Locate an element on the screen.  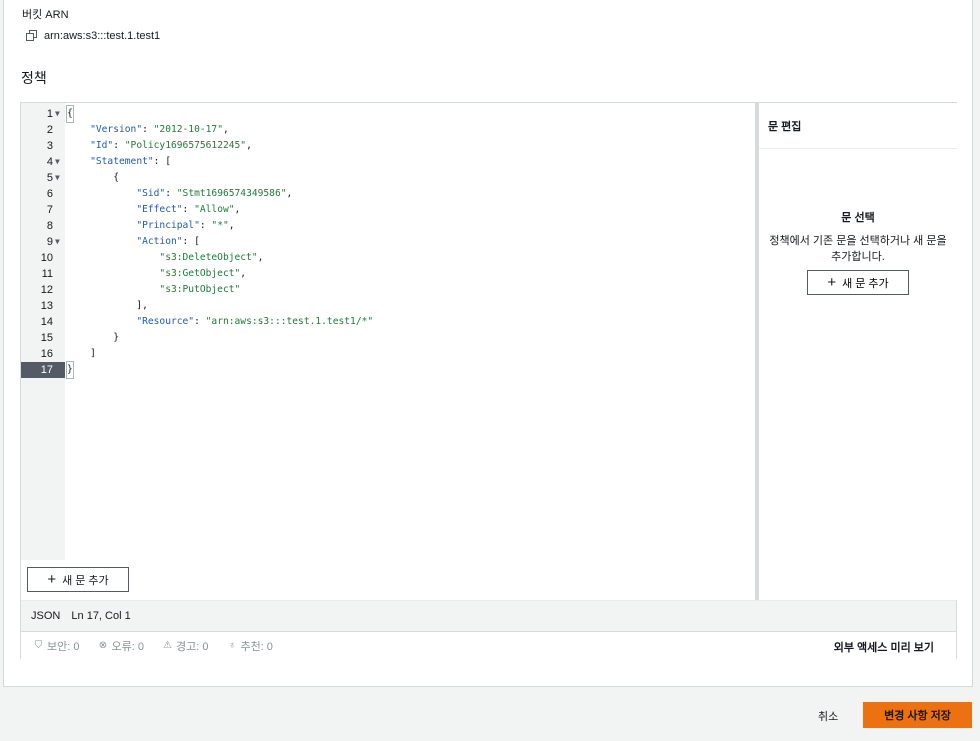
line-number: 16 is located at coordinates (46, 354).